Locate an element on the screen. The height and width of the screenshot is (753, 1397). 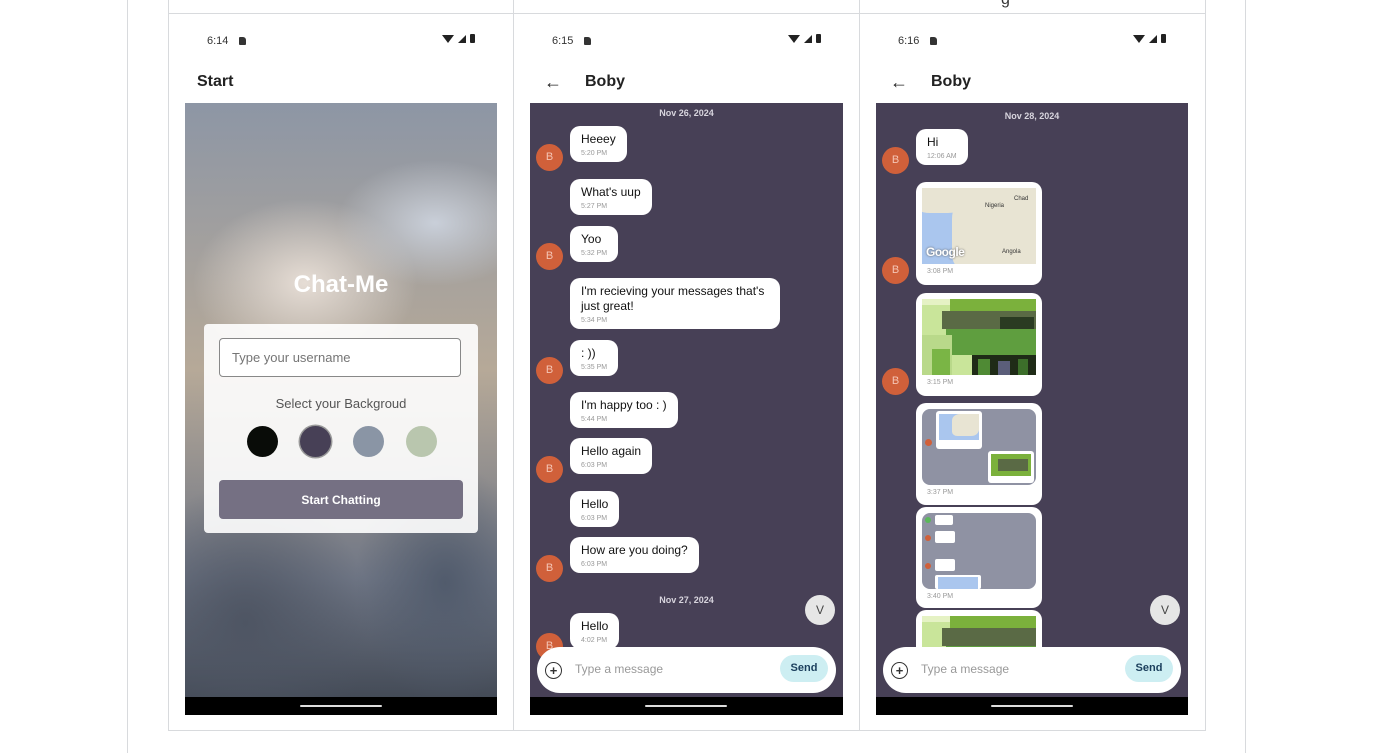
message-bubble: : )) 5:35 PM is located at coordinates (594, 358).